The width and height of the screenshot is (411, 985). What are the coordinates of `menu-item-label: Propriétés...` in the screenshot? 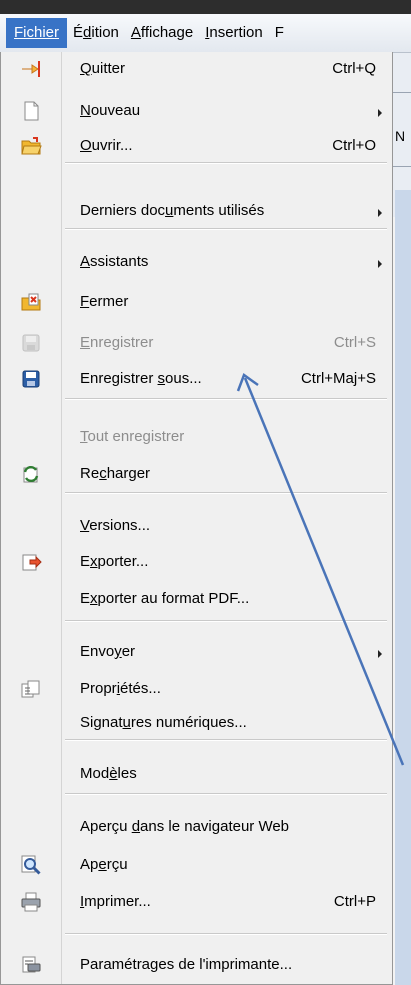 It's located at (120, 688).